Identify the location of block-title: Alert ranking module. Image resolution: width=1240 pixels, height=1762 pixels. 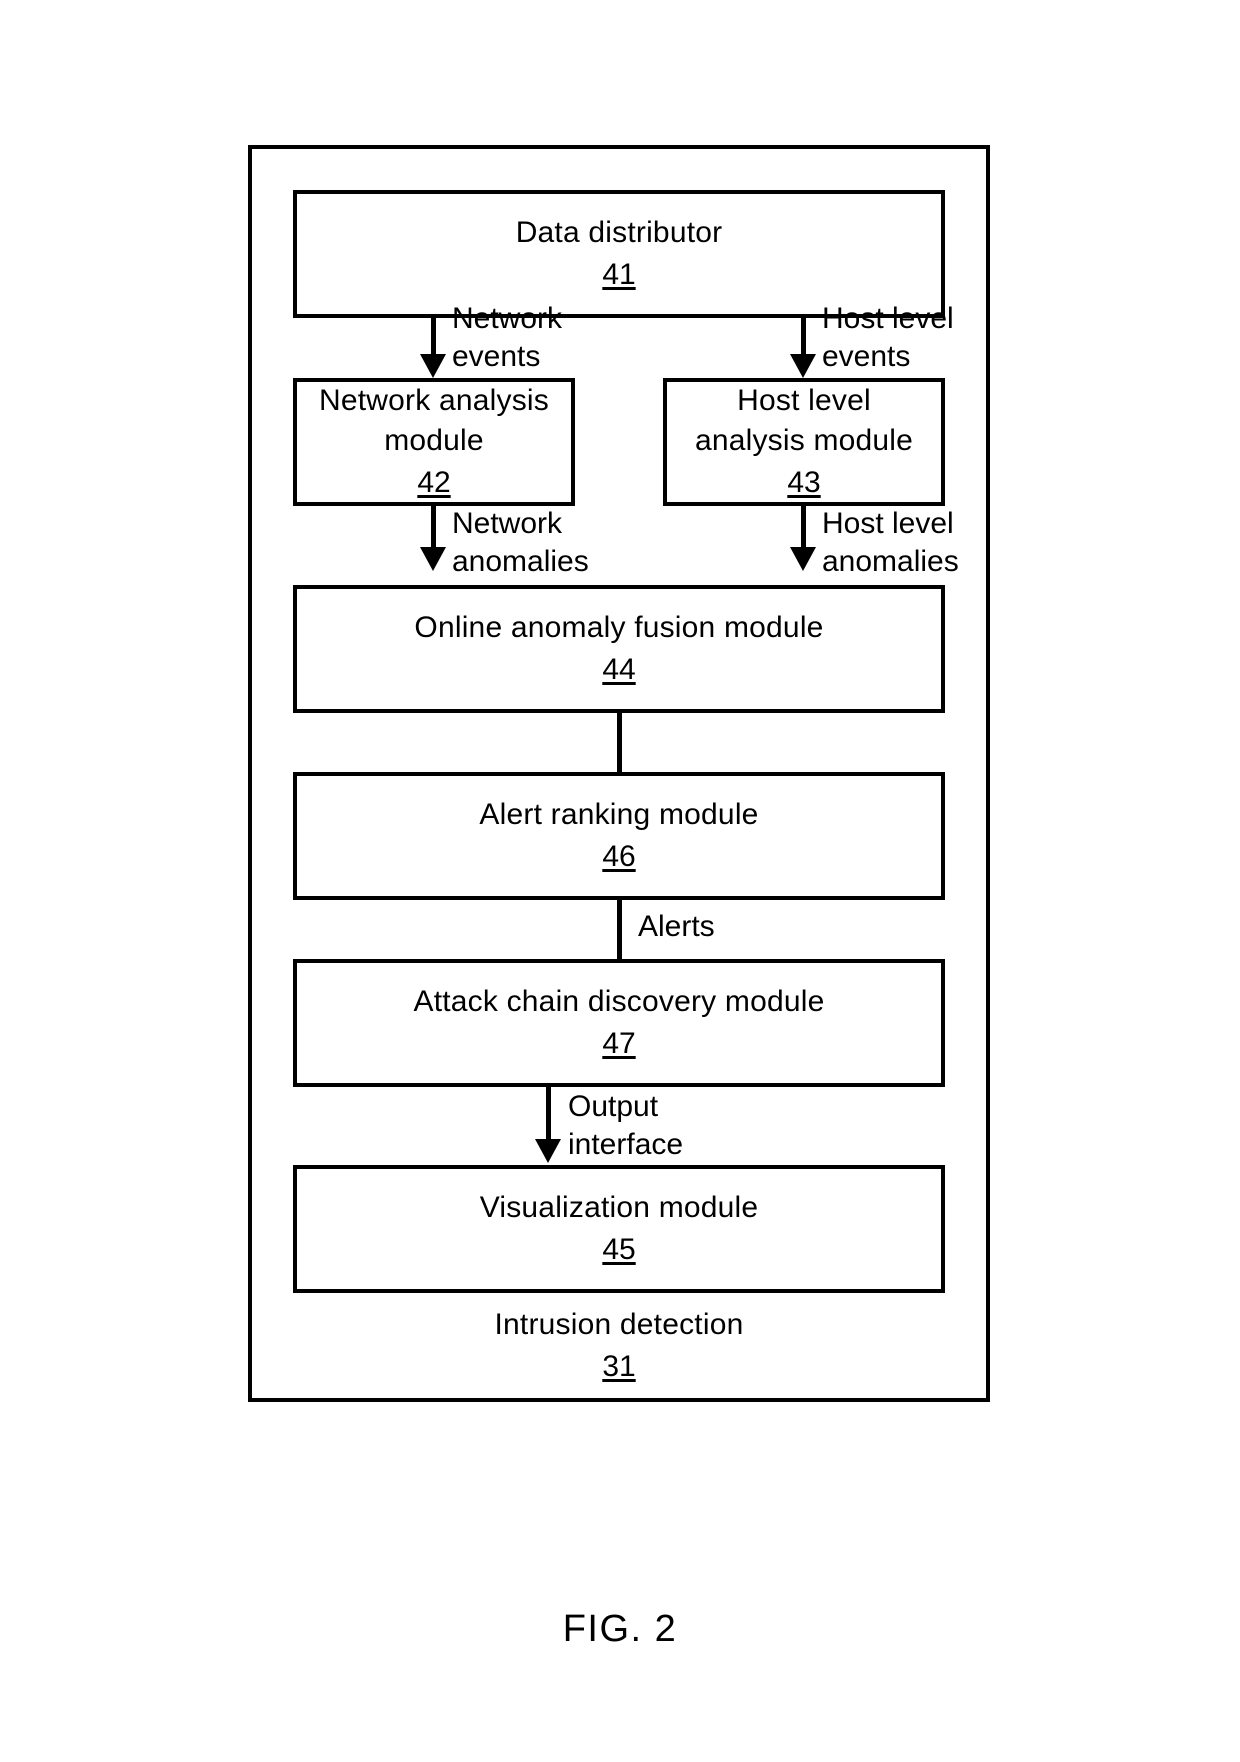
(619, 814).